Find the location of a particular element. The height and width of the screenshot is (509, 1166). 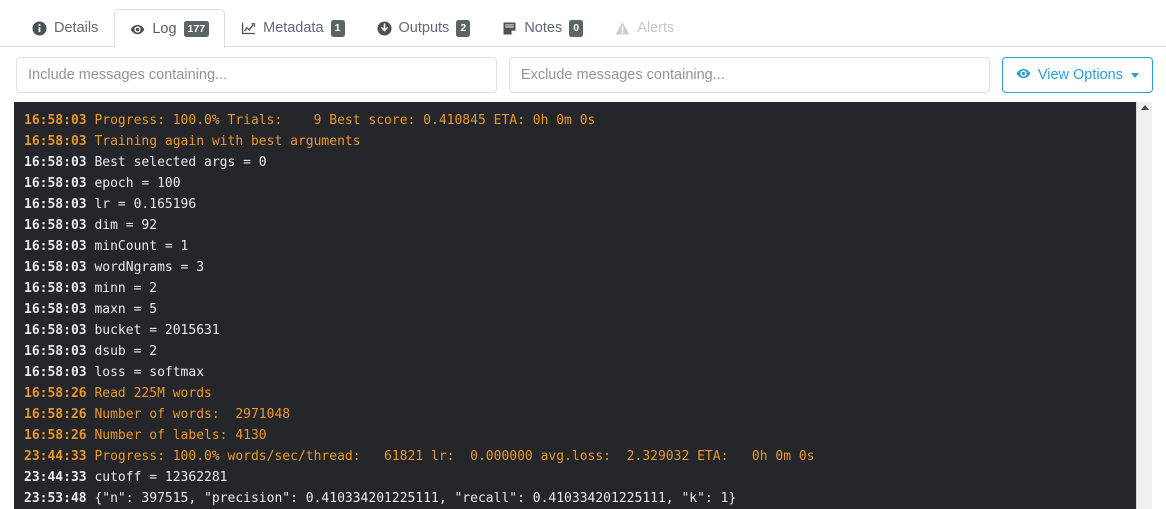

log-line: 16:58:03 Best selected args = 0 is located at coordinates (580, 162).